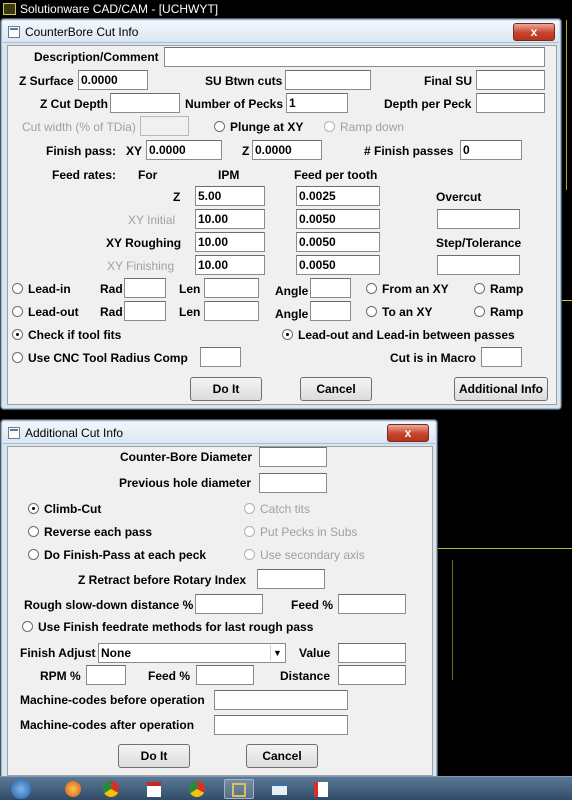 The image size is (572, 800). What do you see at coordinates (287, 334) in the screenshot?
I see `lead-between-radio` at bounding box center [287, 334].